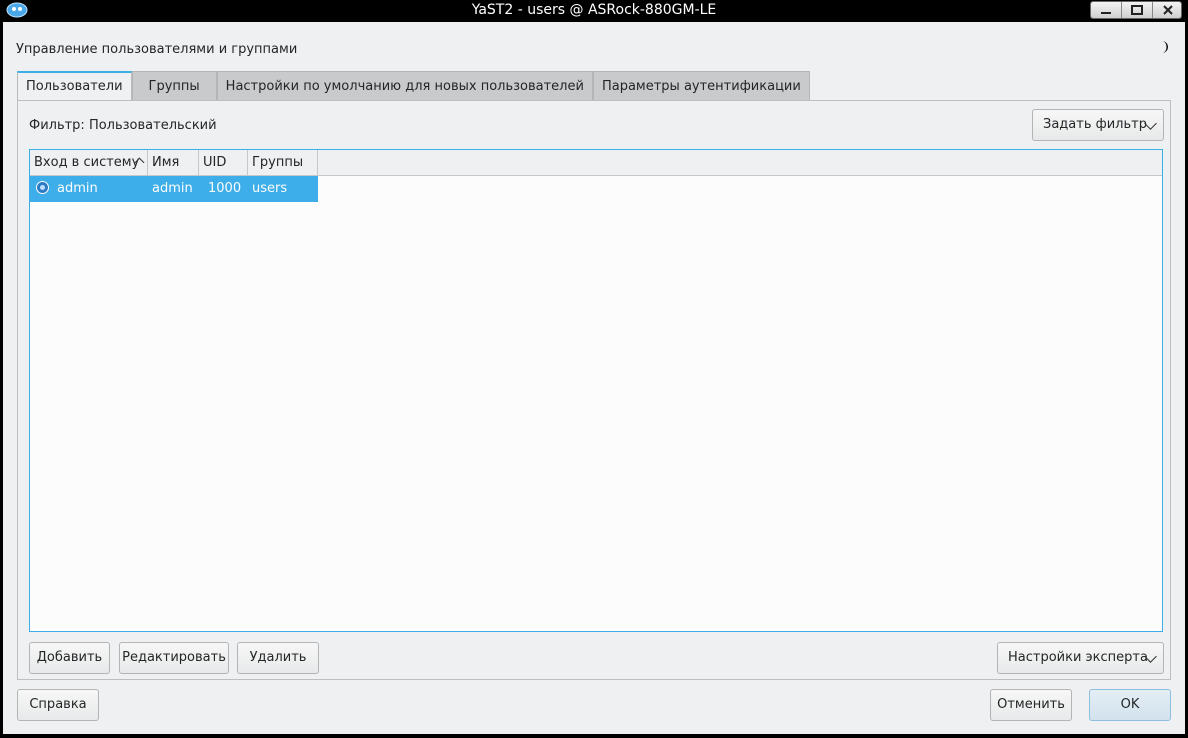 This screenshot has height=738, width=1188. What do you see at coordinates (174, 86) in the screenshot?
I see `tab-groups: Группы` at bounding box center [174, 86].